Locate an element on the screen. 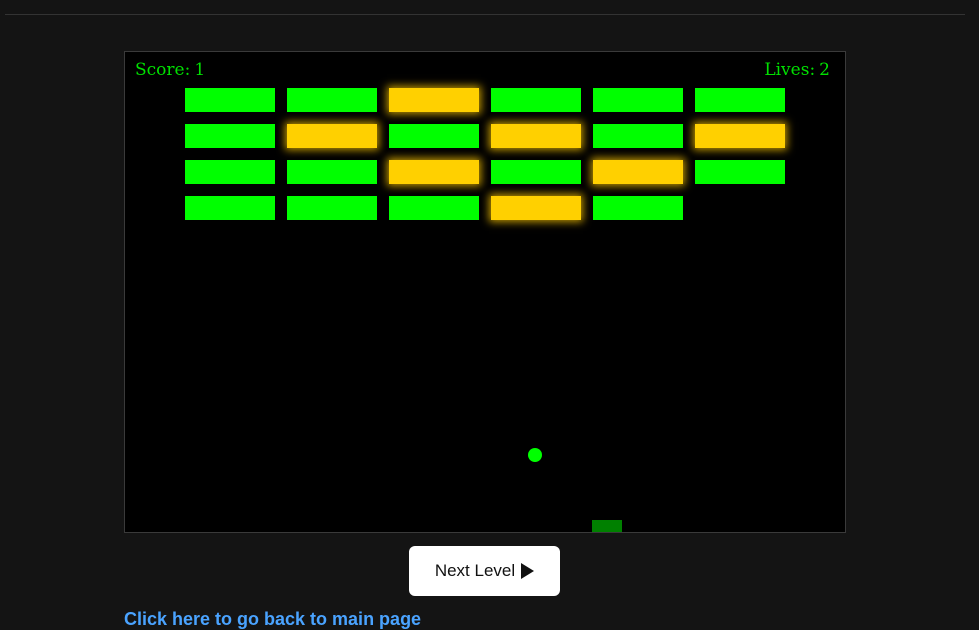 Image resolution: width=979 pixels, height=630 pixels. lives-display: Lives: 2 is located at coordinates (797, 70).